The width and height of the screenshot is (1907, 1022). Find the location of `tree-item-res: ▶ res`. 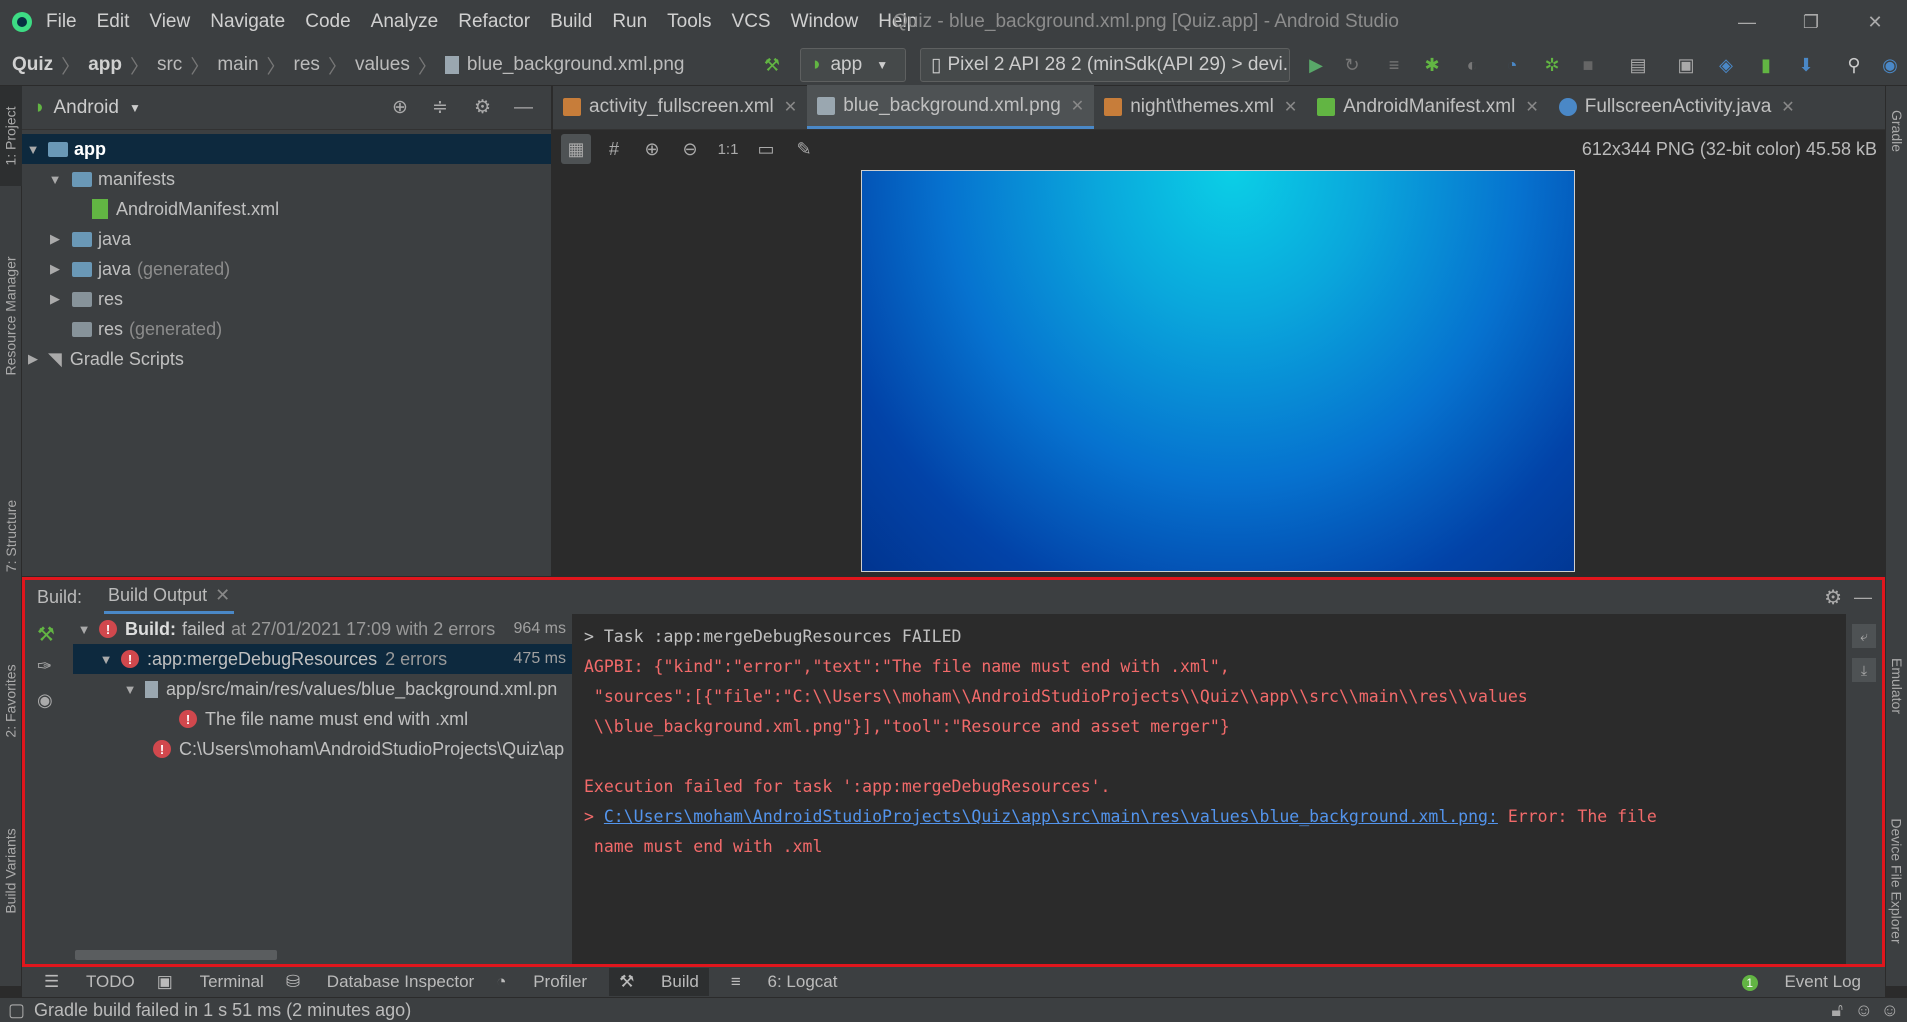

tree-item-res: ▶ res is located at coordinates (286, 299).